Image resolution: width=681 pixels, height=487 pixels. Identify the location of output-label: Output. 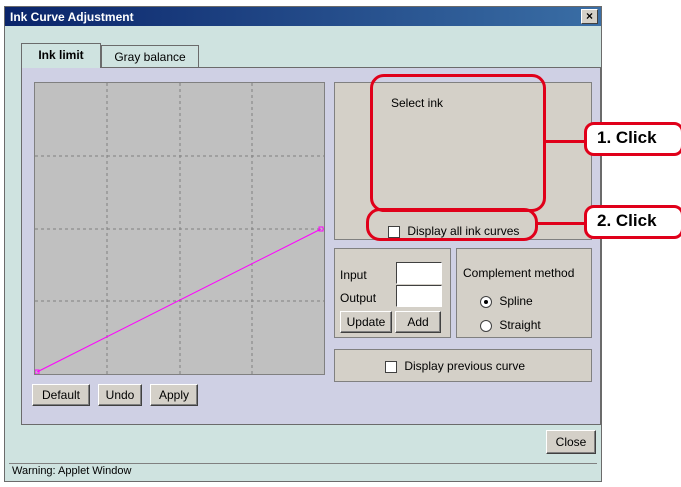
(358, 298).